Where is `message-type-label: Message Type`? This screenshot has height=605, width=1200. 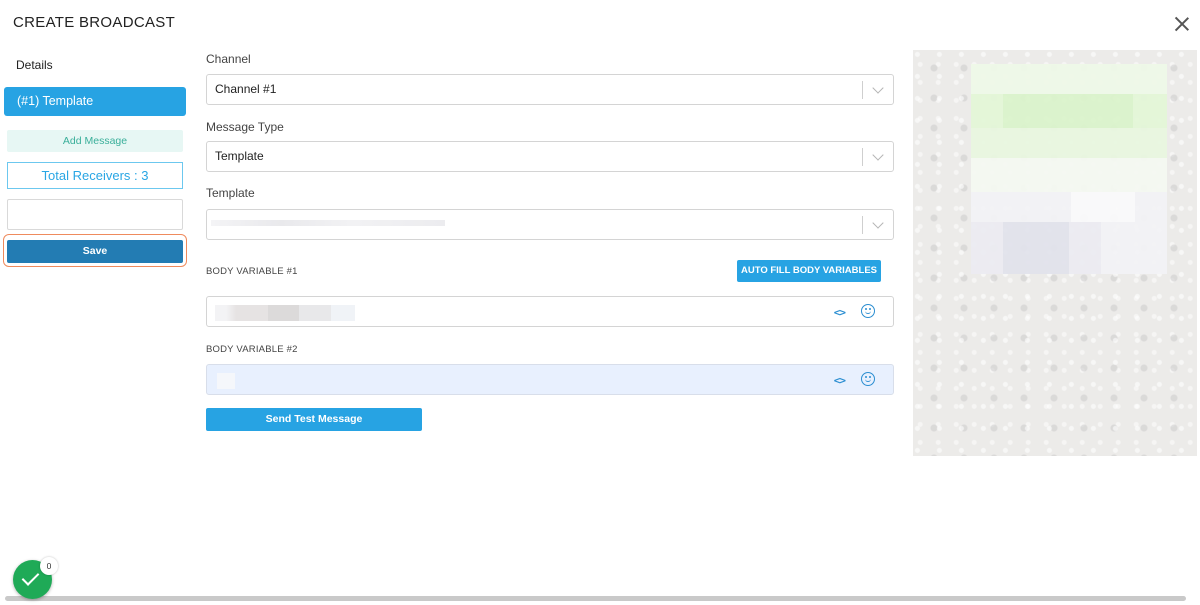 message-type-label: Message Type is located at coordinates (245, 127).